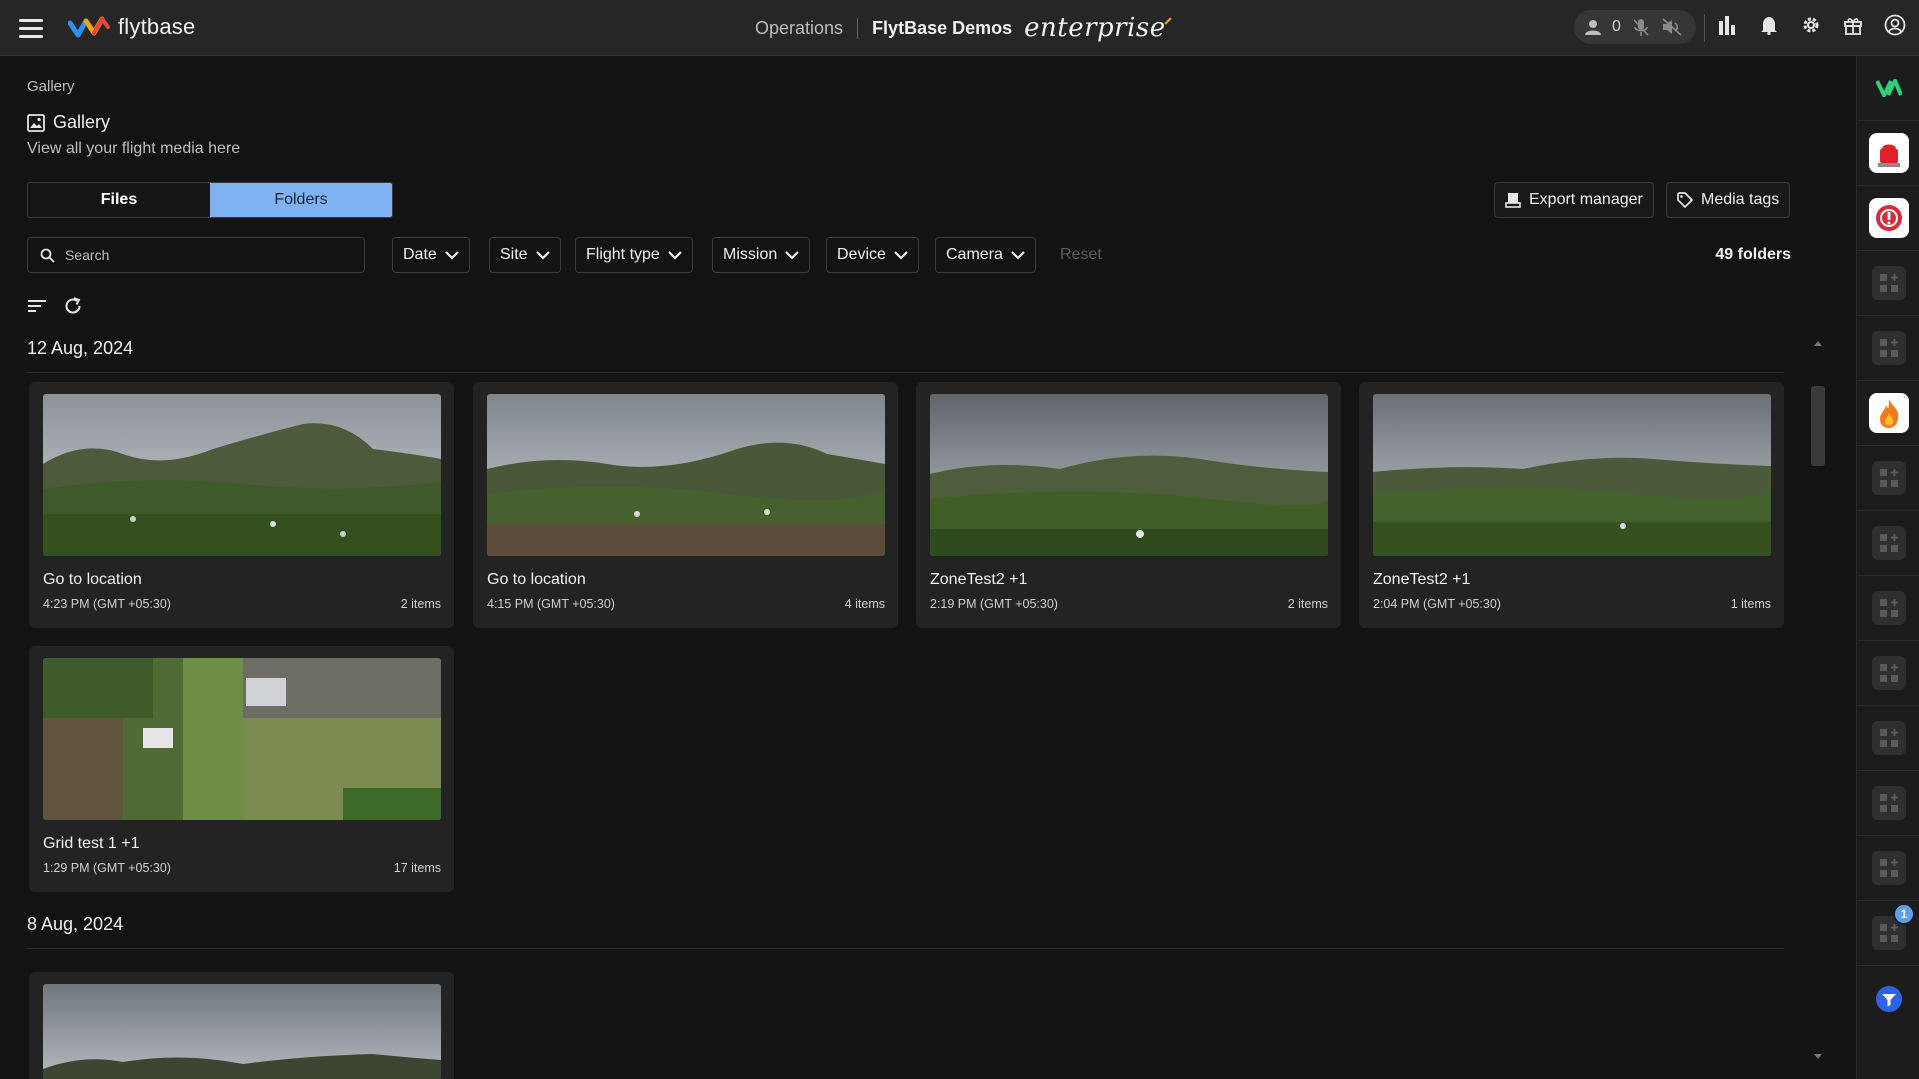 Image resolution: width=1919 pixels, height=1079 pixels. I want to click on page-title: Gallery, so click(68, 122).